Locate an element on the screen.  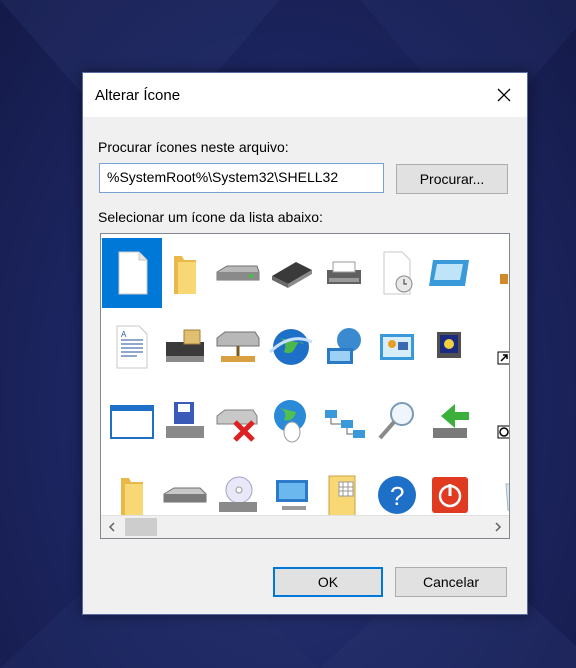
display-window-icon is located at coordinates (449, 273).